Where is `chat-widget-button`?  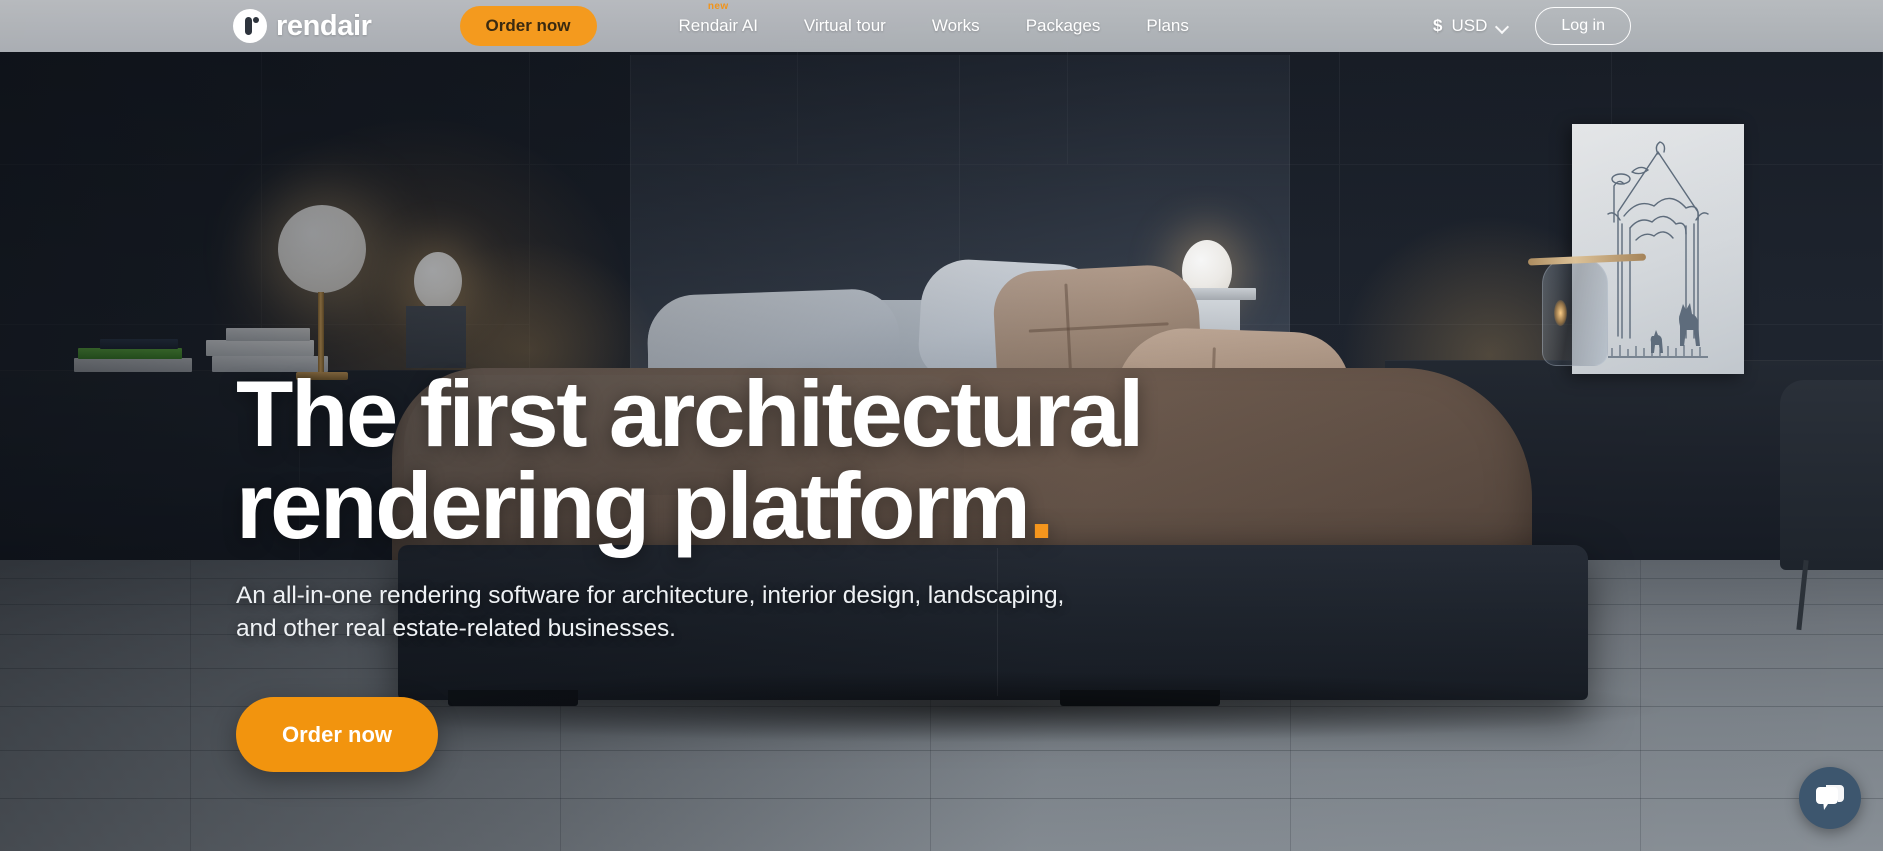 chat-widget-button is located at coordinates (1830, 798).